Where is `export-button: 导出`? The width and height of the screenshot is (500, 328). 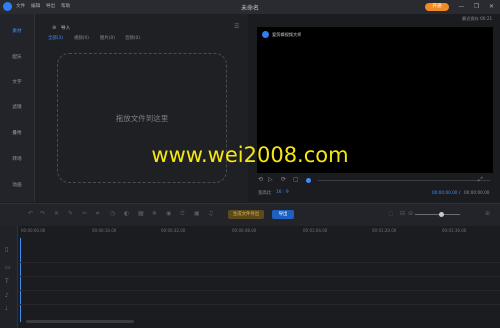
export-button: 导出 is located at coordinates (283, 214).